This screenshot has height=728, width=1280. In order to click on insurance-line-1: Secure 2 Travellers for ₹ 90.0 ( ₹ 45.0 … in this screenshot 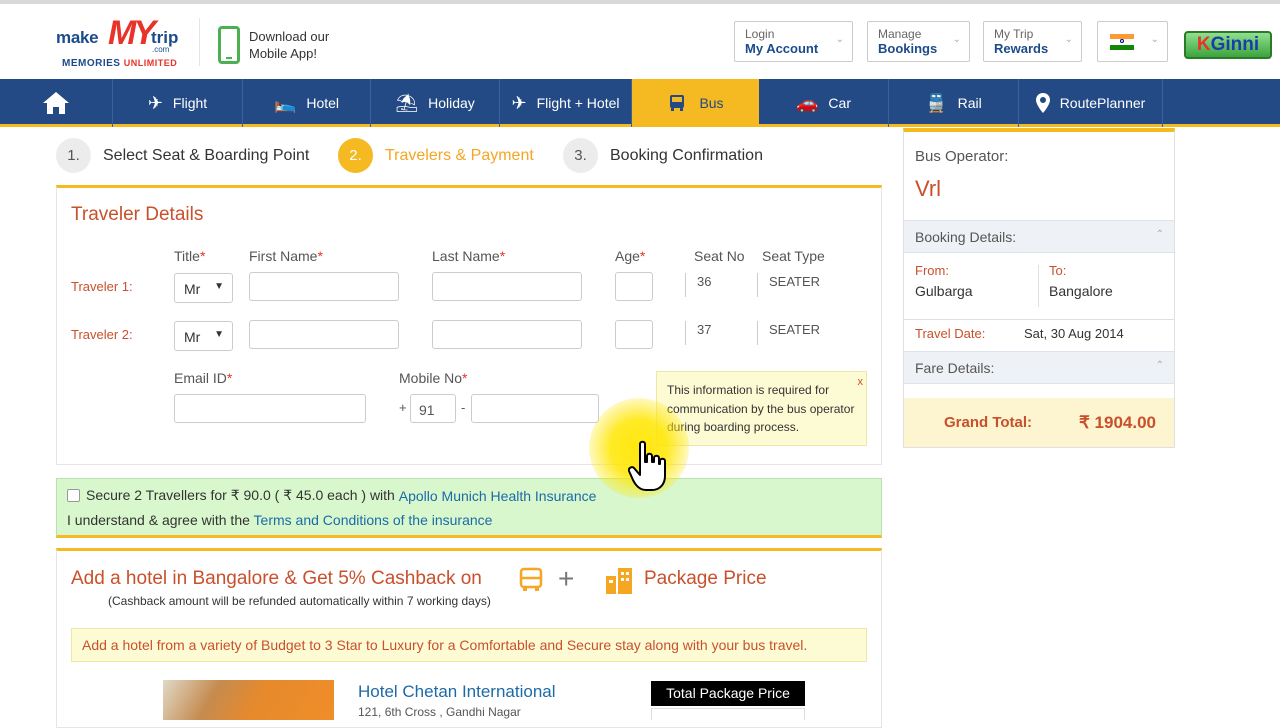, I will do `click(331, 495)`.